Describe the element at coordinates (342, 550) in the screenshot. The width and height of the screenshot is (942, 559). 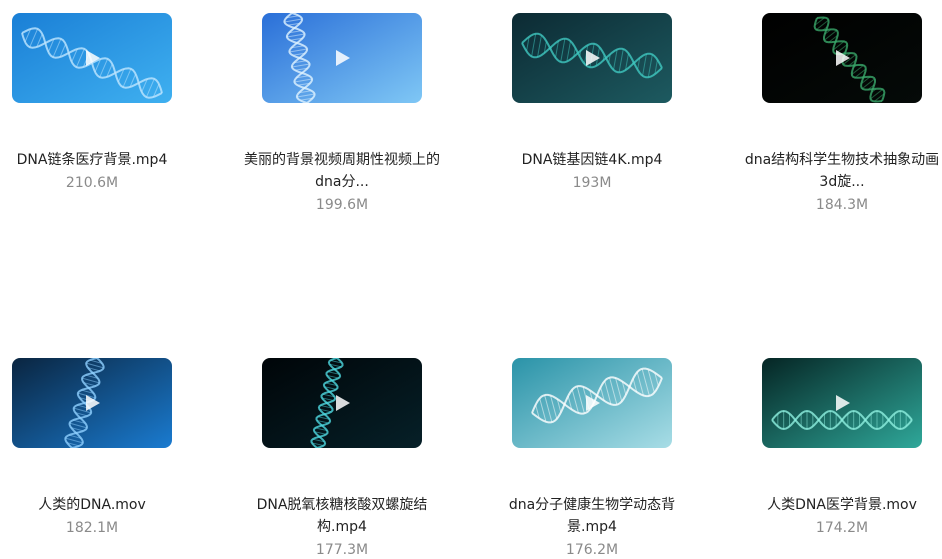
I see `video-file-size: 177.3M` at that location.